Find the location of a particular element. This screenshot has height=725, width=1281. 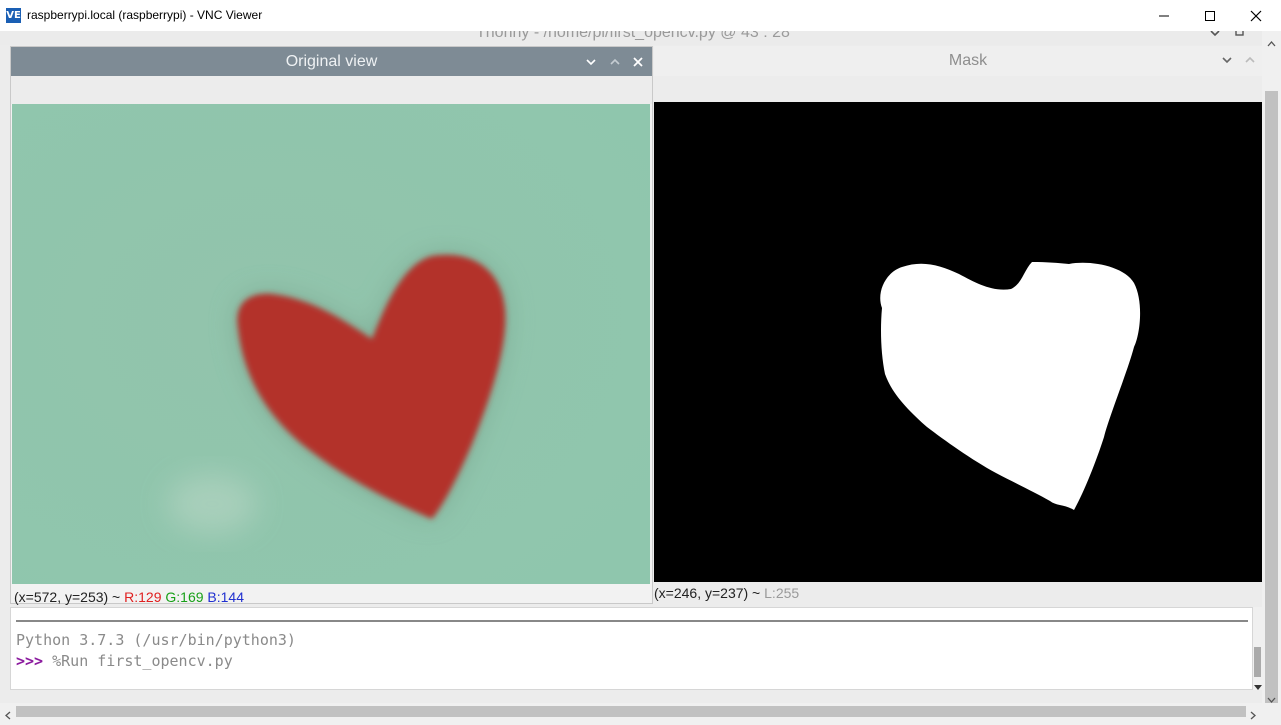

shell-scrollbar is located at coordinates (1257, 648).